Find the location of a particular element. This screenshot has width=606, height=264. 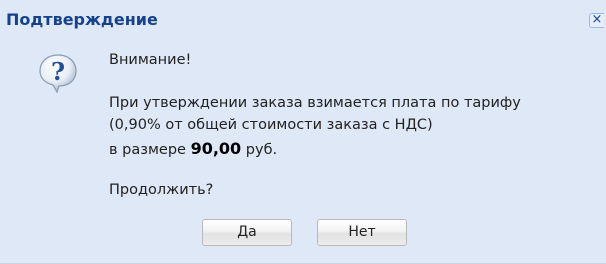

question-icon: ? is located at coordinates (58, 74).